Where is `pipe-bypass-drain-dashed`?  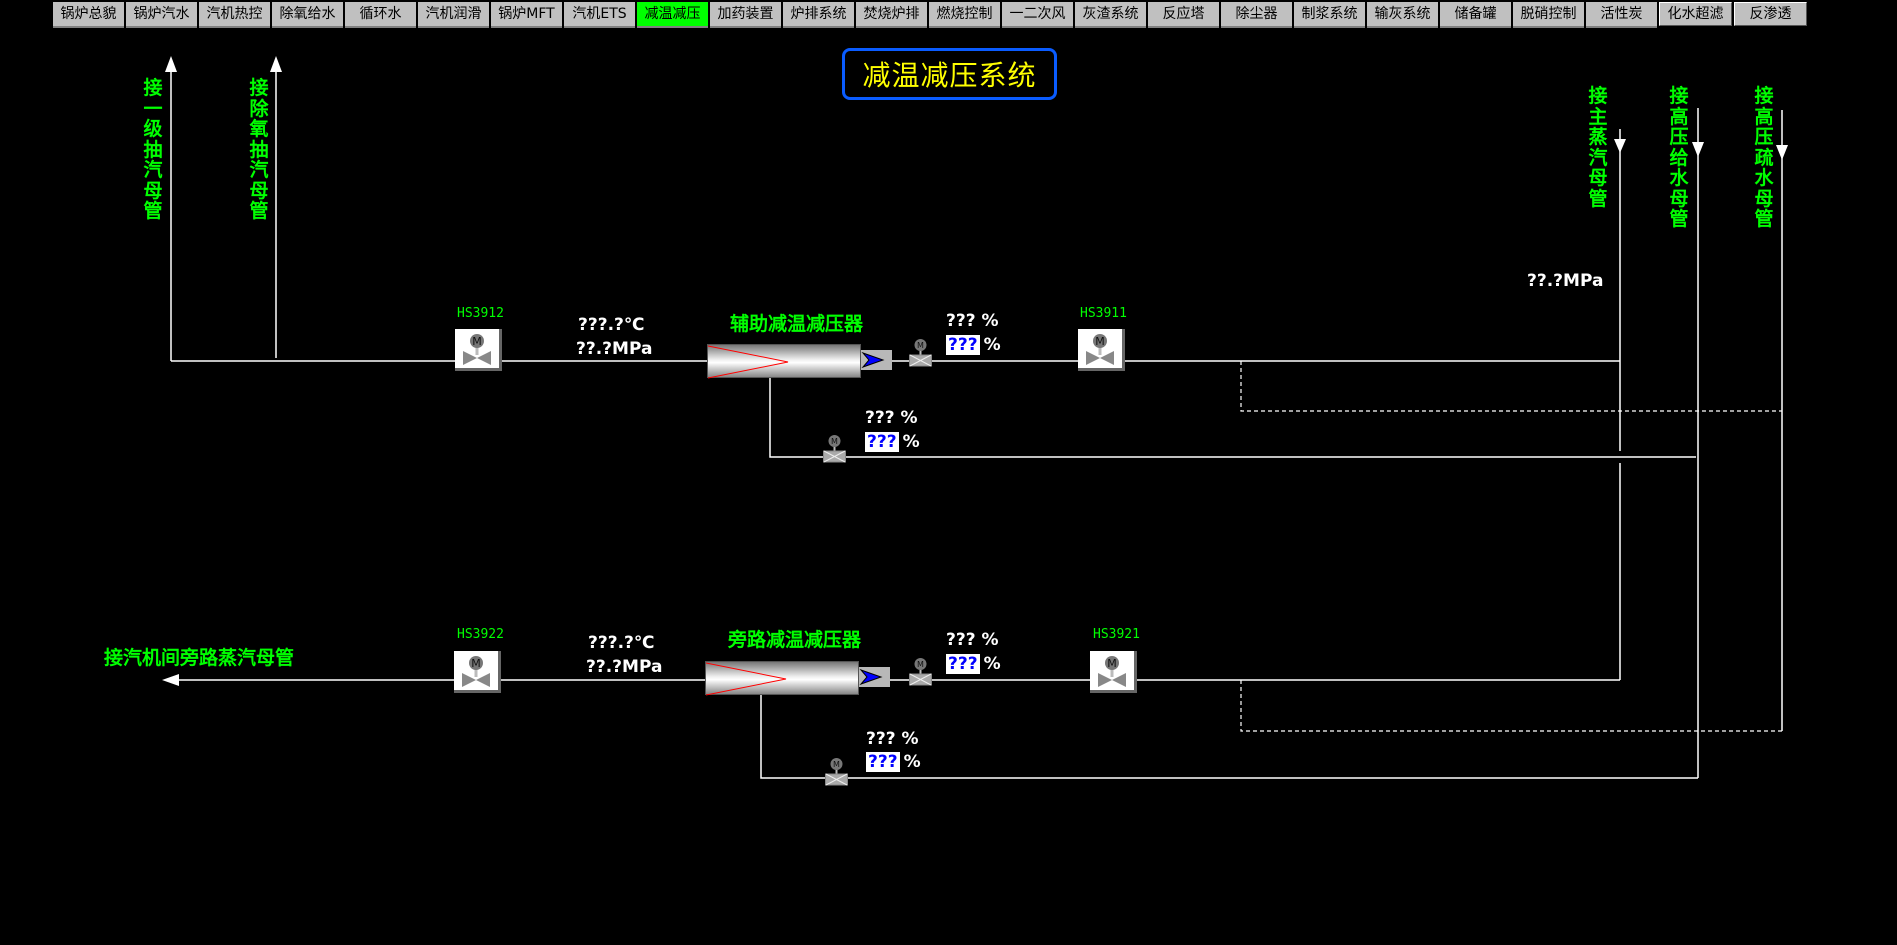 pipe-bypass-drain-dashed is located at coordinates (1511, 706).